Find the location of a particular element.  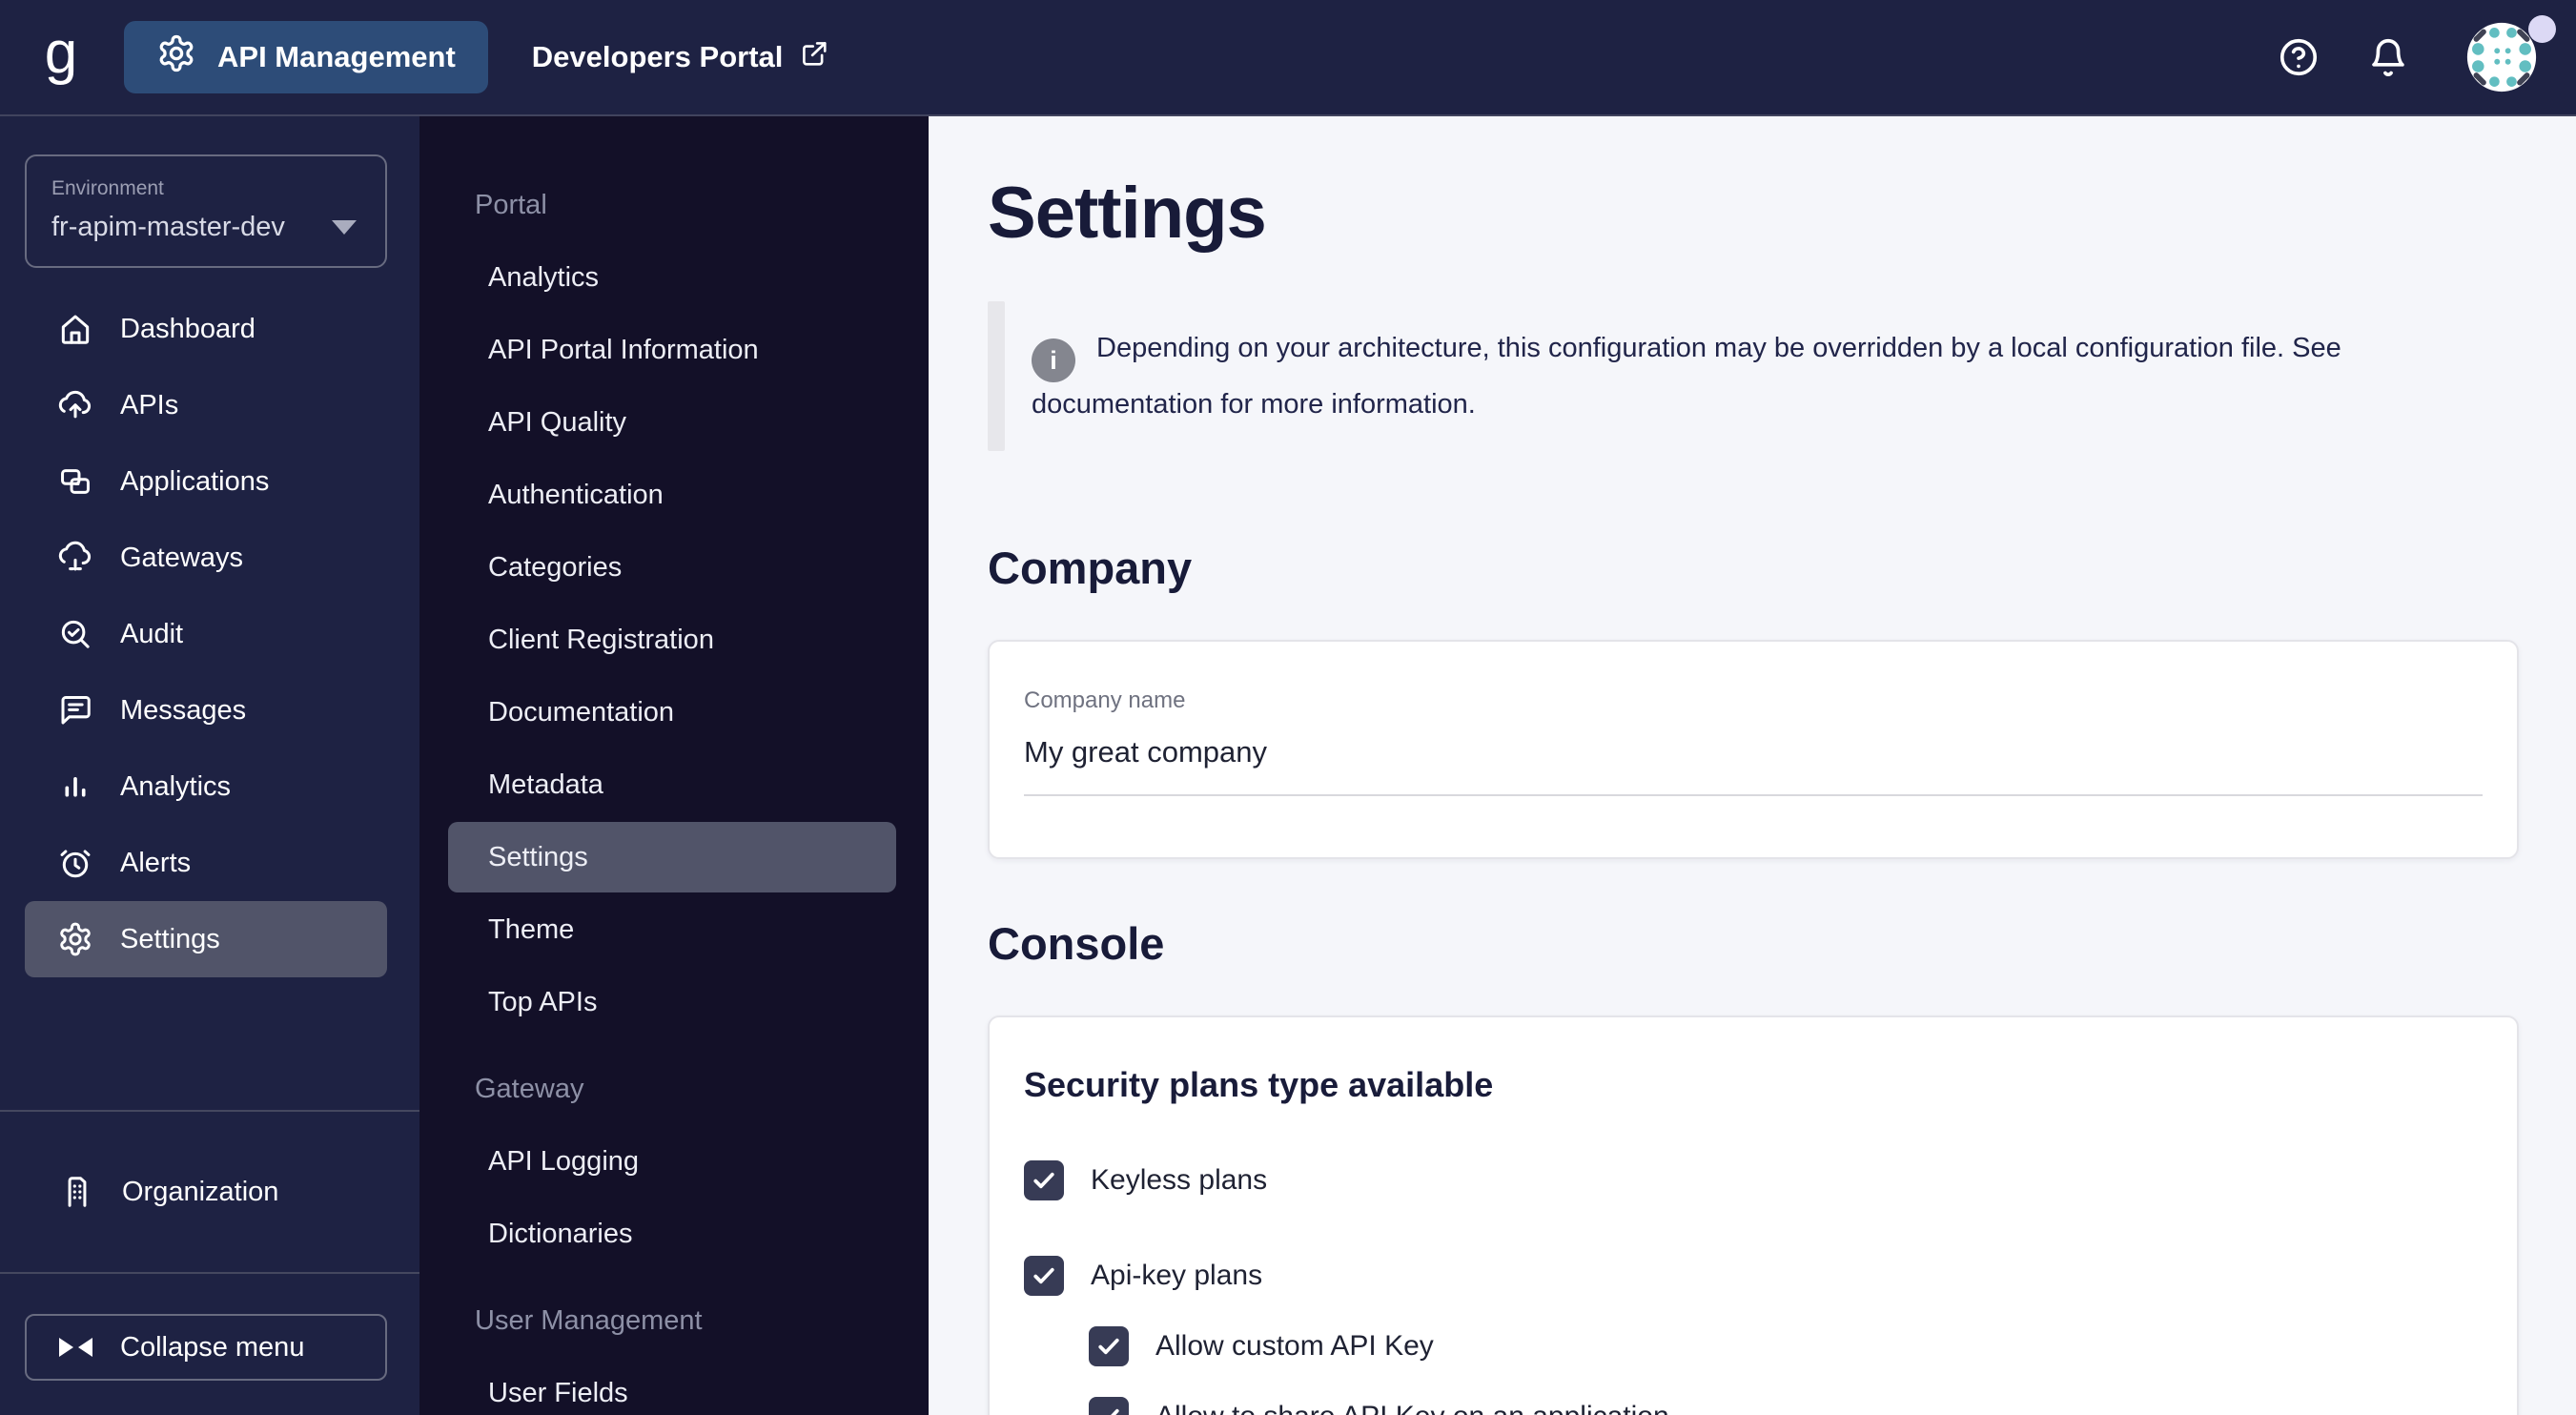

gravitee-logo: g is located at coordinates (61, 53).